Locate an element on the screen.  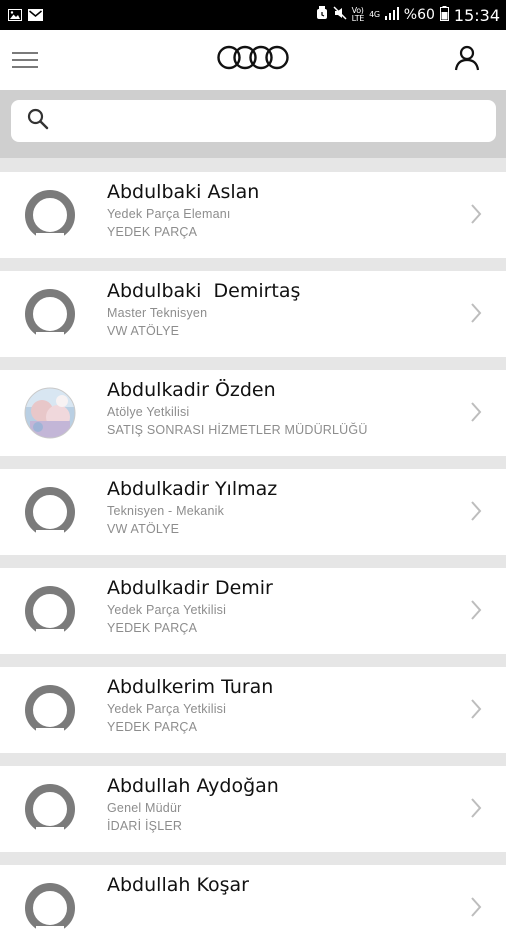
contact-department: SATIŞ SONRASI HİZMETLER MÜDÜRLÜĞÜ is located at coordinates (237, 430).